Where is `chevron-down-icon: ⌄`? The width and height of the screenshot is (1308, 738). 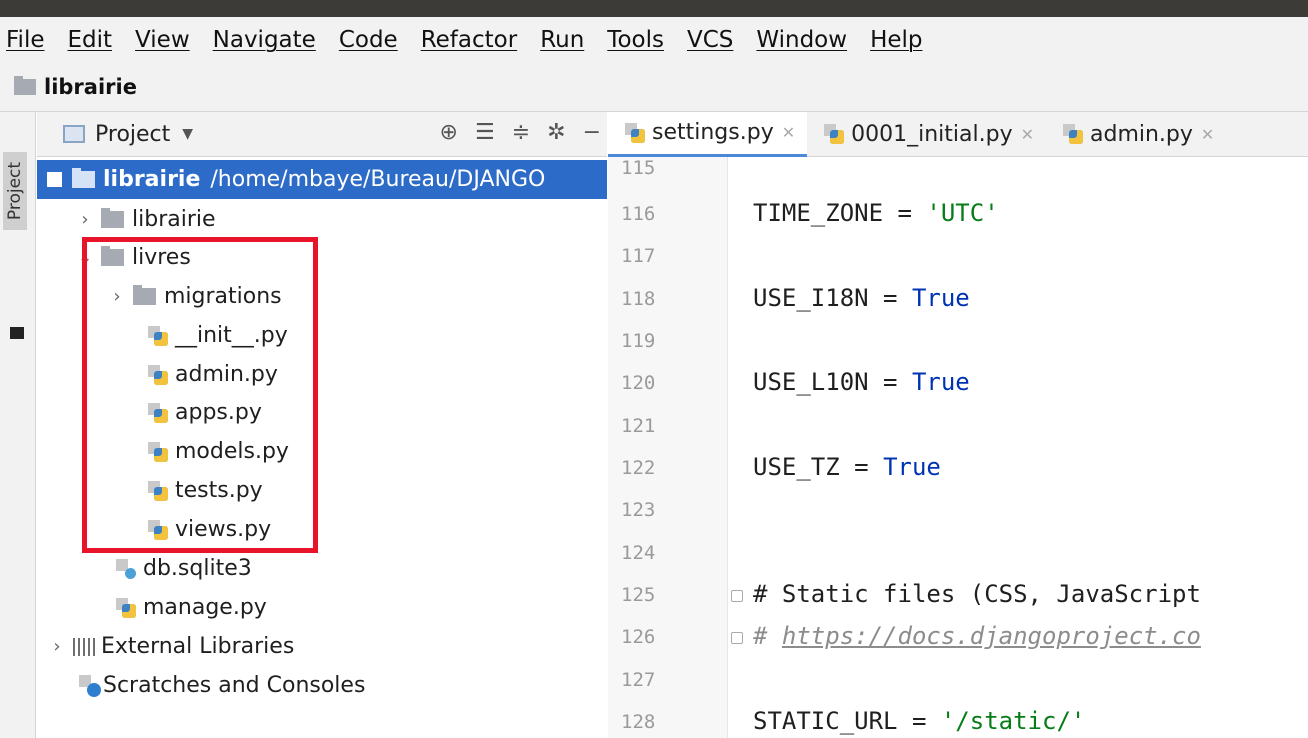
chevron-down-icon: ⌄ is located at coordinates (85, 257).